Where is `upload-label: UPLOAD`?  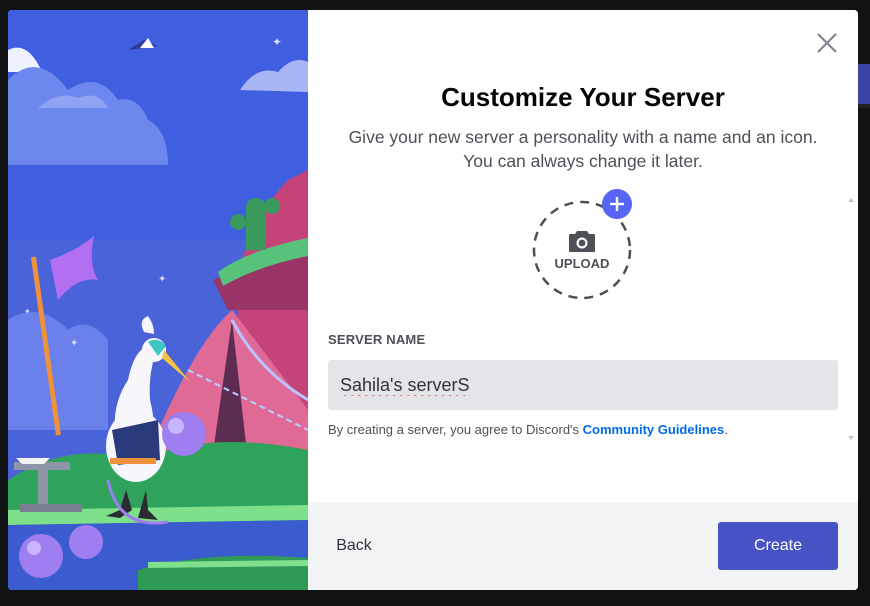
upload-label: UPLOAD is located at coordinates (582, 263).